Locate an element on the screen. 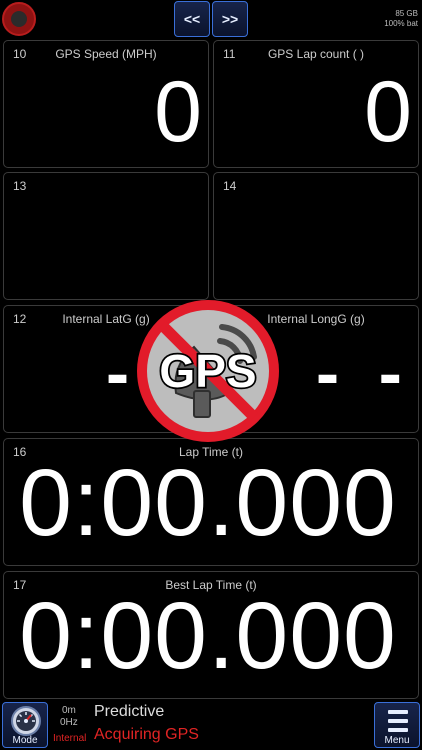  gps-source: Internal is located at coordinates (70, 738).